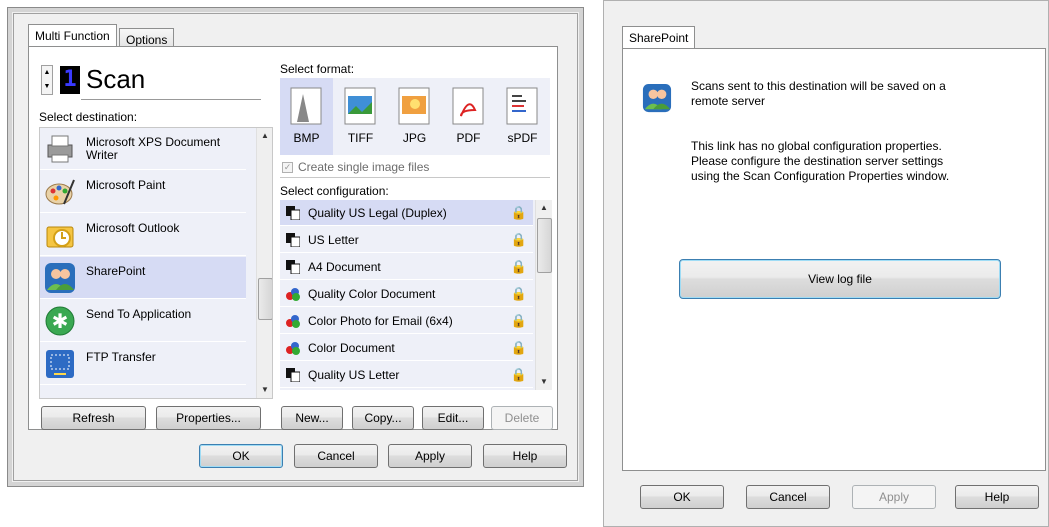  I want to click on config-item: Quality US Letter 🔒, so click(406, 375).